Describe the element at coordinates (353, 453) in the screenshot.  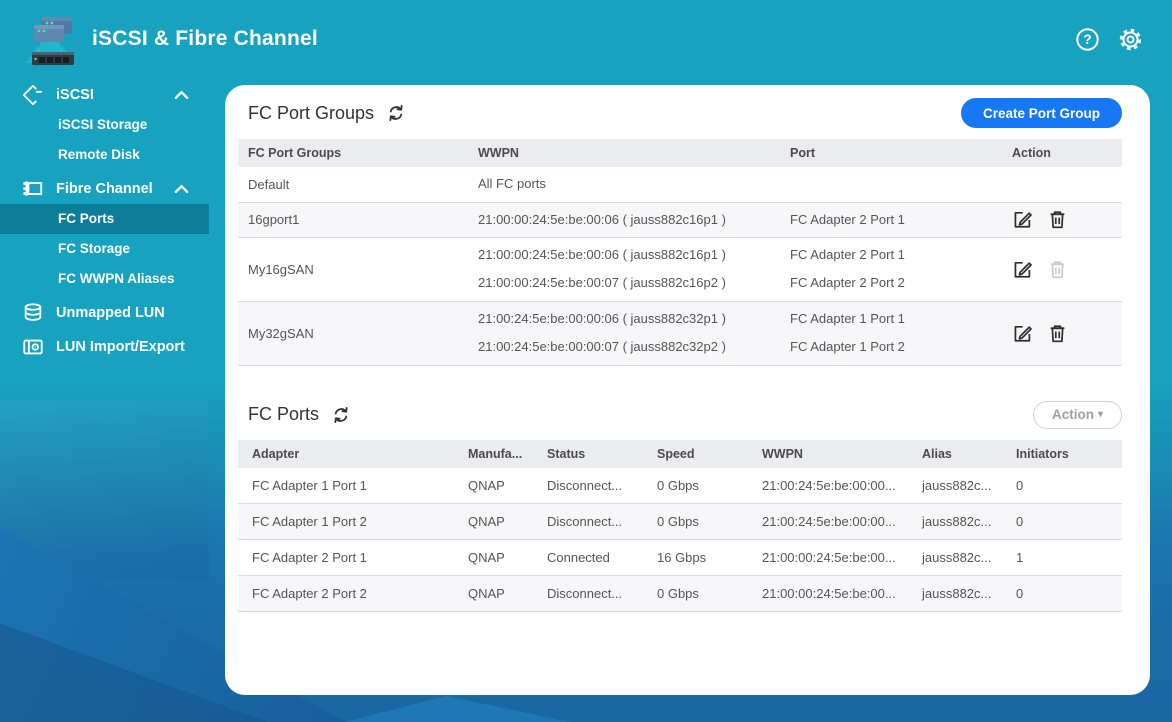
I see `column-header-adapter: Adapter` at that location.